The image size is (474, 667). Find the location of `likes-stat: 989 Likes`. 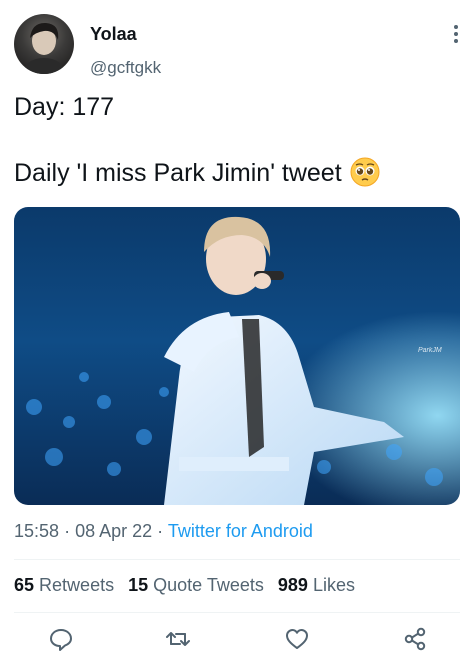

likes-stat: 989 Likes is located at coordinates (316, 585).